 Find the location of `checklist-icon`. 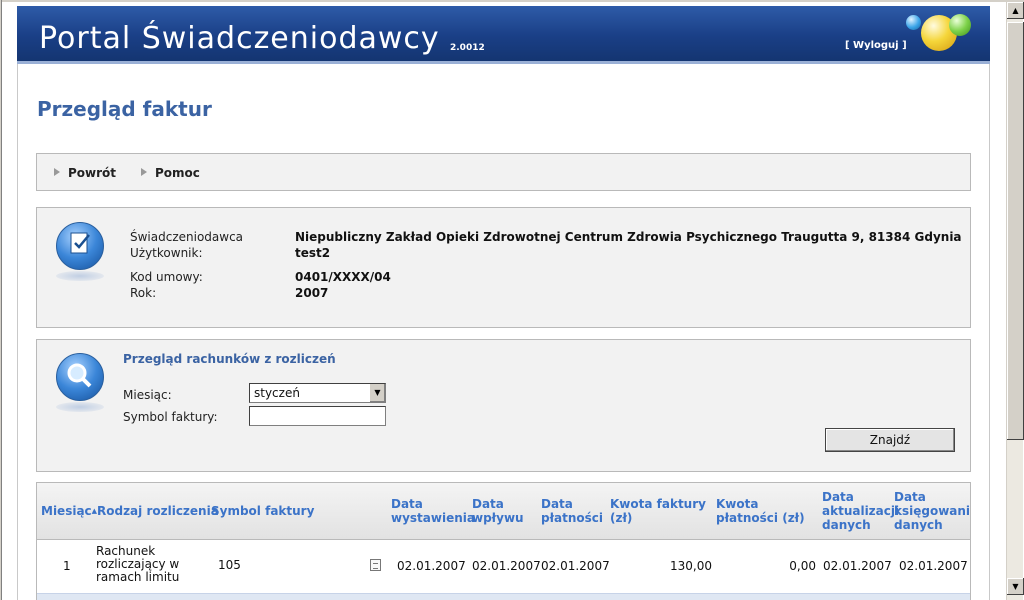

checklist-icon is located at coordinates (80, 246).